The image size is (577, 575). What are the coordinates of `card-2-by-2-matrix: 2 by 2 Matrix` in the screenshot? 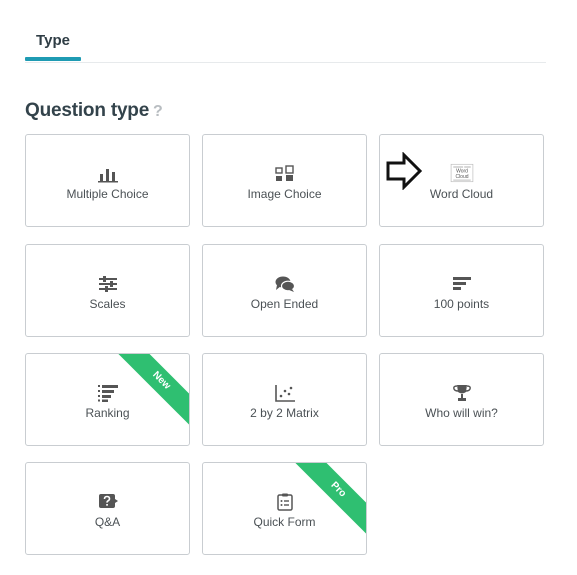 It's located at (284, 399).